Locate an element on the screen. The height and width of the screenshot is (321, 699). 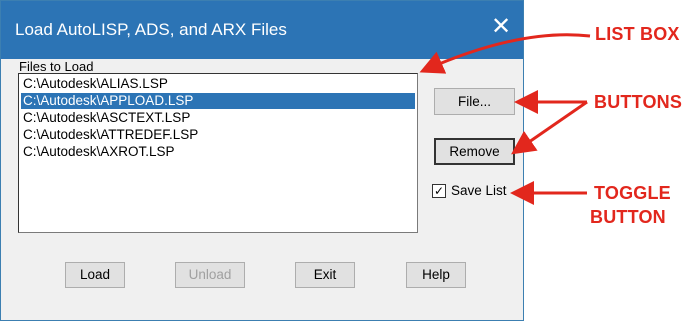
annotation-toggle-line2: BUTTON is located at coordinates (628, 217).